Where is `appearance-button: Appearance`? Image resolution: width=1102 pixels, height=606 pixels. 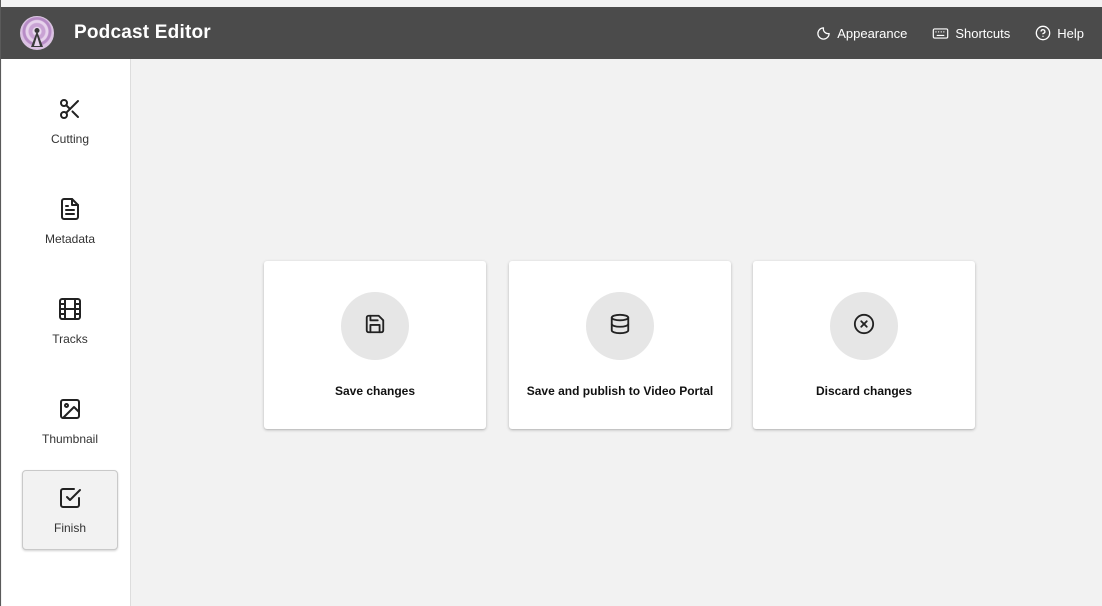 appearance-button: Appearance is located at coordinates (861, 33).